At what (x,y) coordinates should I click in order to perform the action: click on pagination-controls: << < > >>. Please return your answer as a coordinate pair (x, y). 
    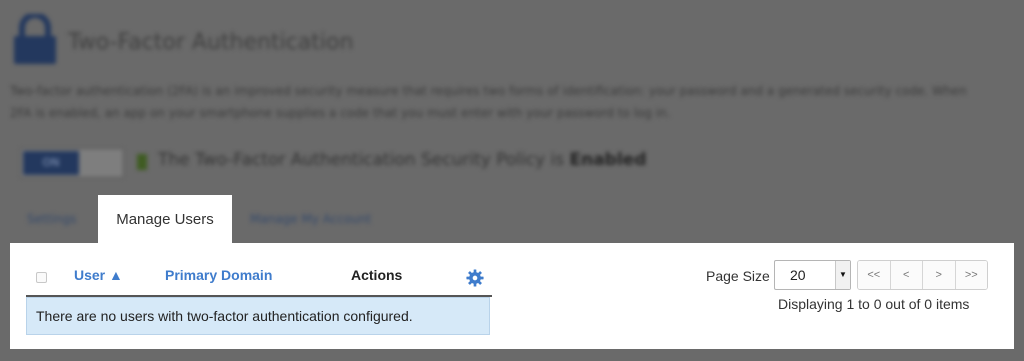
    Looking at the image, I should click on (922, 275).